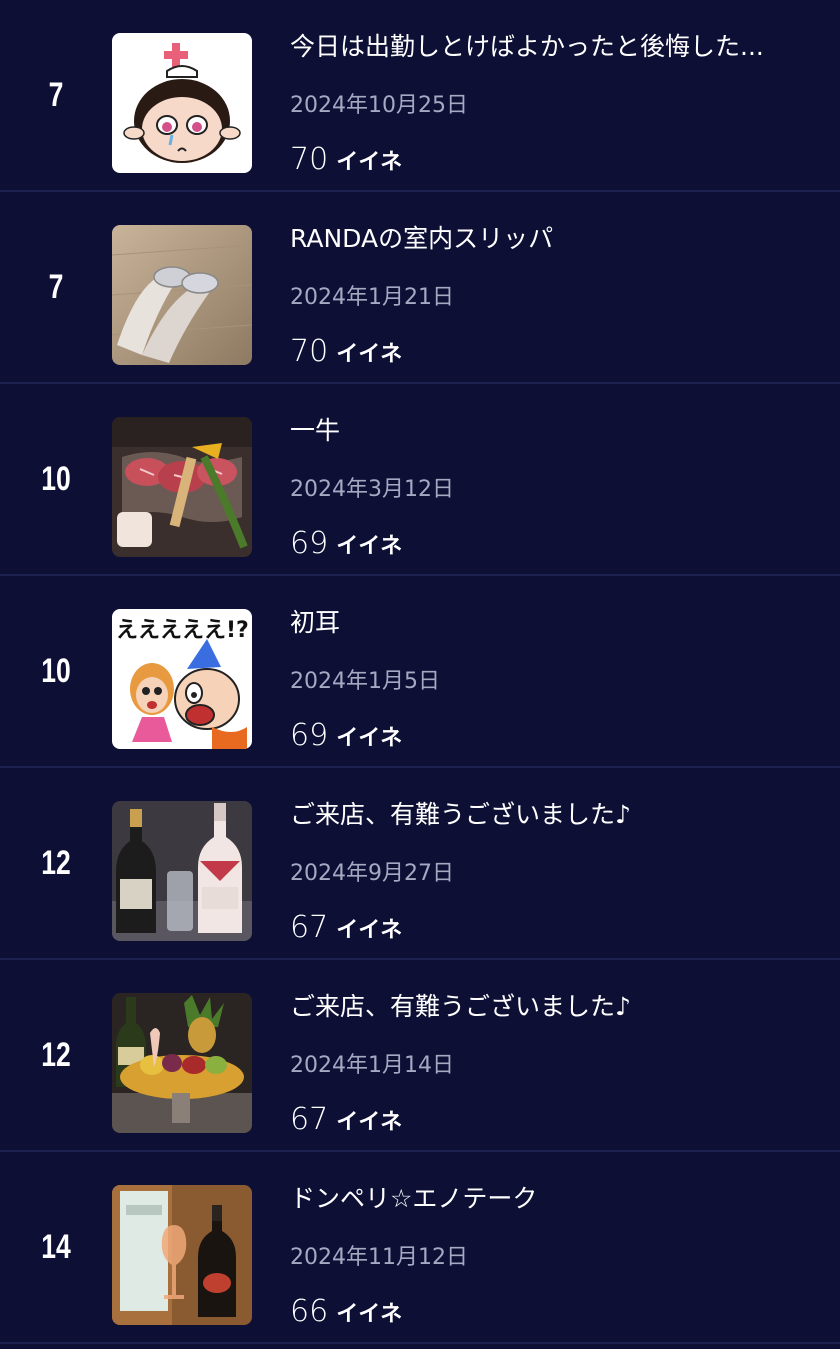  I want to click on ranking-item: 12 ご来店、有難うございました♪ 2024年9月27日 67 イイネ, so click(420, 864).